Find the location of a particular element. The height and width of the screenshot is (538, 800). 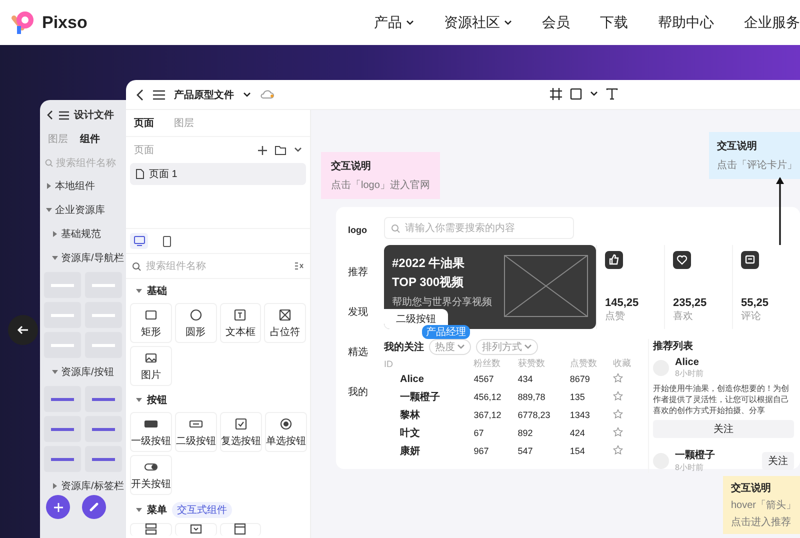

nav-link: 下载 is located at coordinates (614, 23).